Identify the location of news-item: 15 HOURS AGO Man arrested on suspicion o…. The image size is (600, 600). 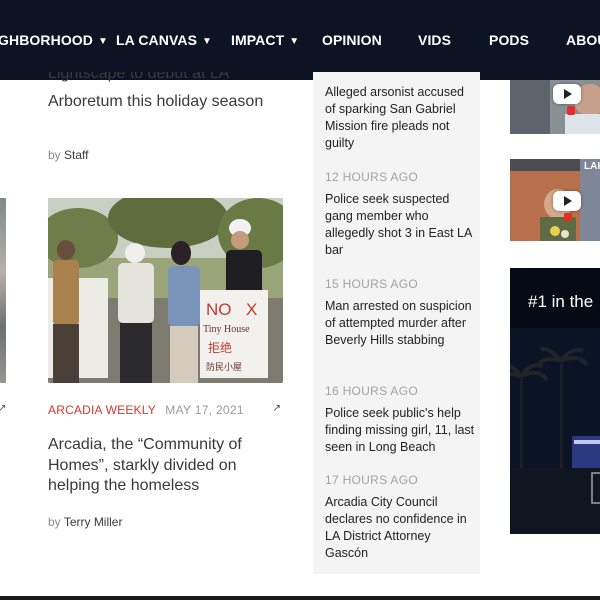
(400, 313).